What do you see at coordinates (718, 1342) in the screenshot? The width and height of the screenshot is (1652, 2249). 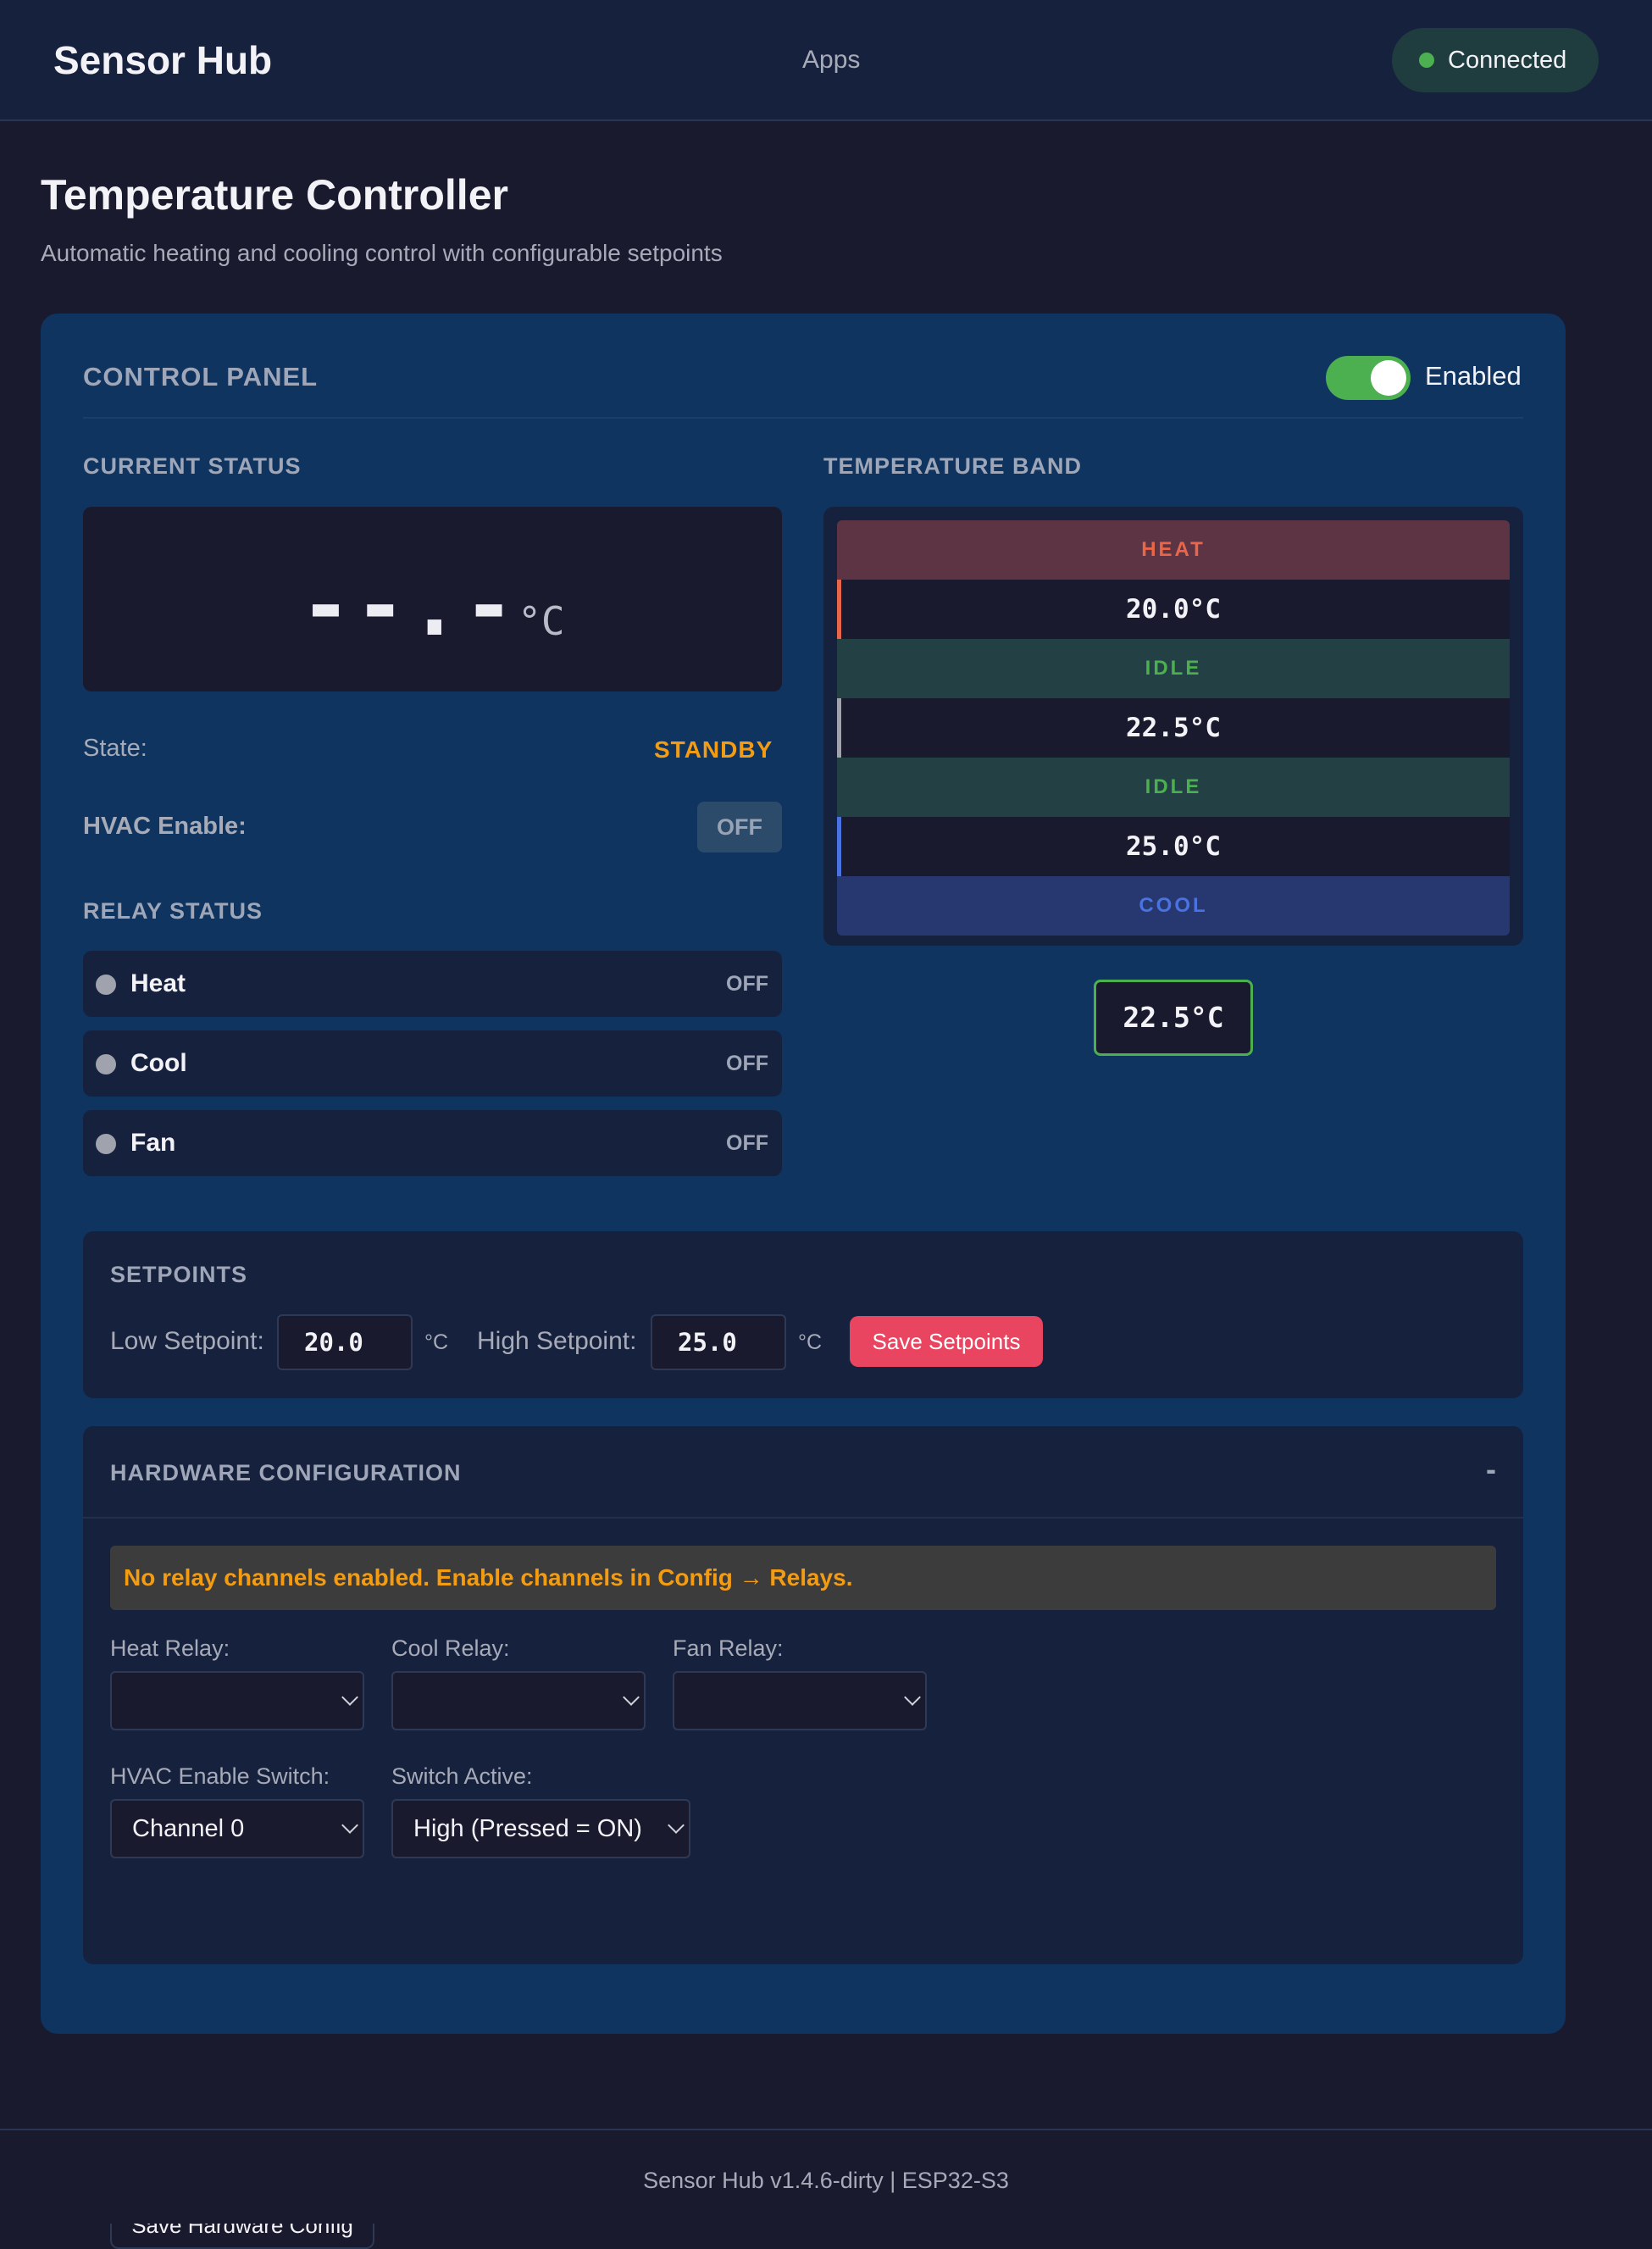 I see `high-setpoint-input` at bounding box center [718, 1342].